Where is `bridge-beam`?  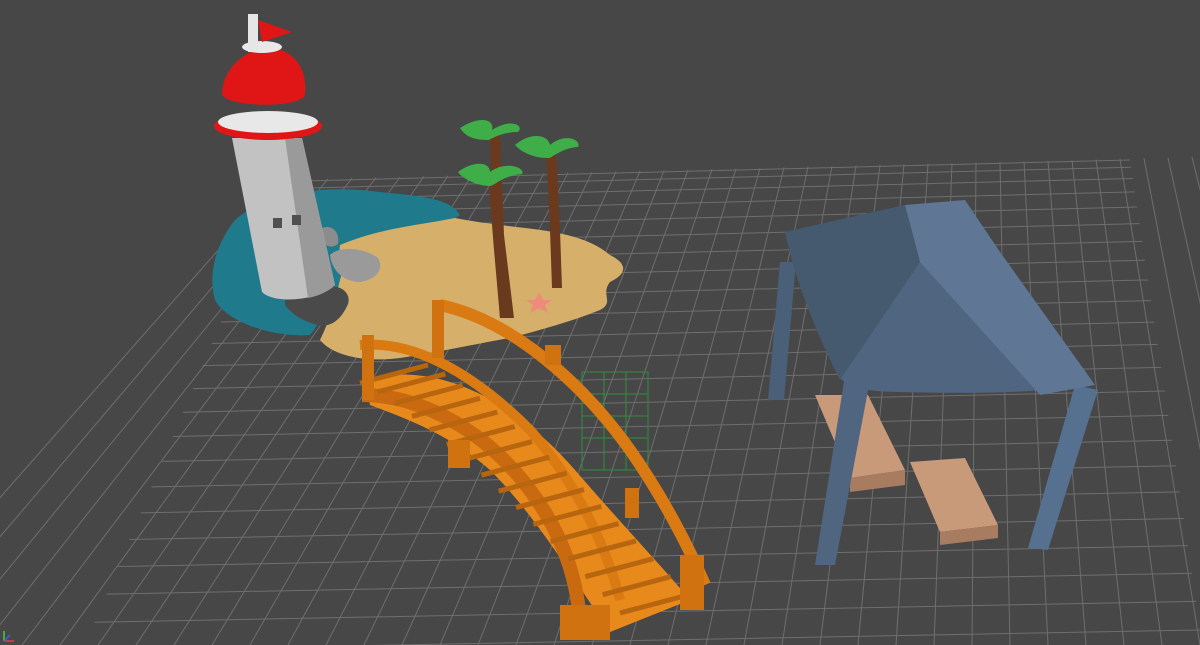 bridge-beam is located at coordinates (474, 510).